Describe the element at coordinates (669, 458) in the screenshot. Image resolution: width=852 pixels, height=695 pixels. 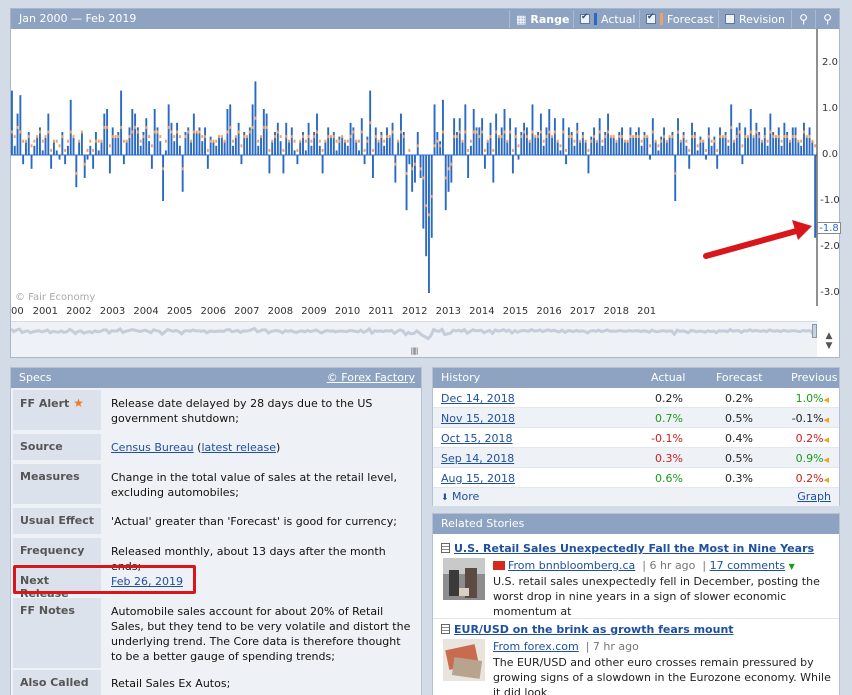
I see `history-actual: 0.3%` at that location.